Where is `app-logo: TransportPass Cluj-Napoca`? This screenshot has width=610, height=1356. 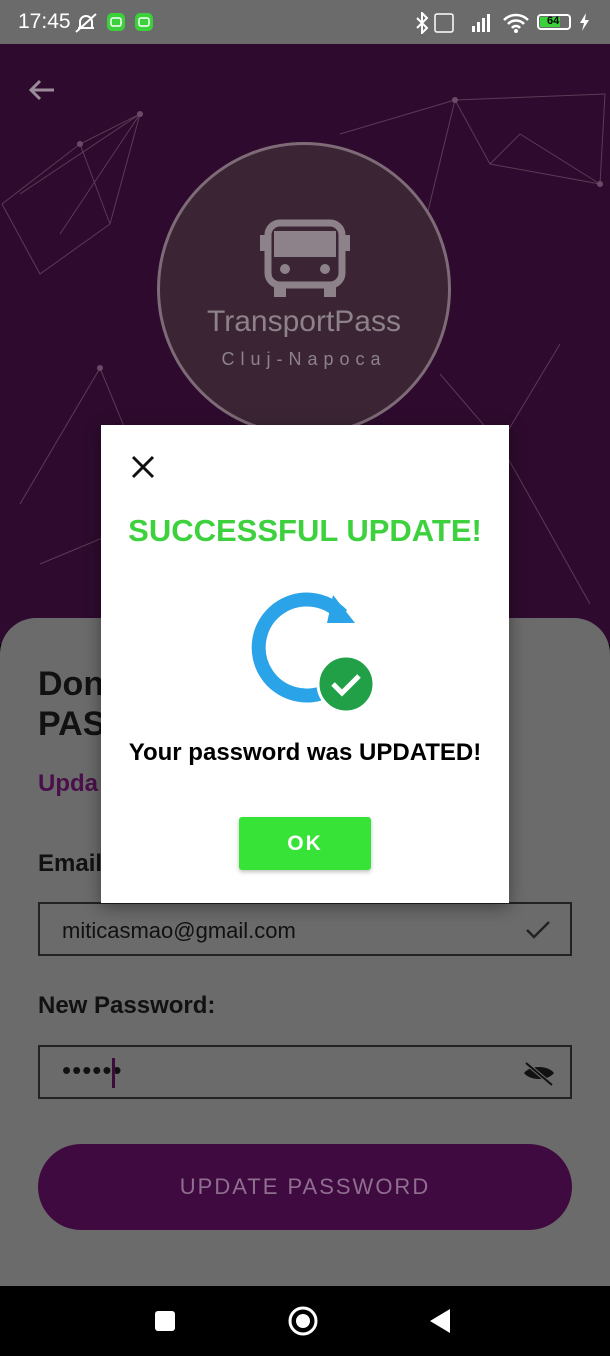 app-logo: TransportPass Cluj-Napoca is located at coordinates (304, 289).